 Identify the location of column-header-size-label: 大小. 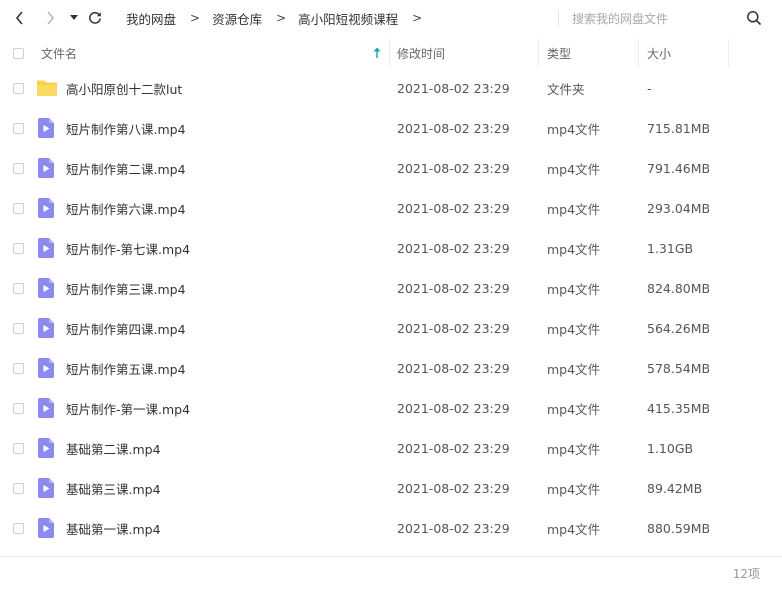
(659, 53).